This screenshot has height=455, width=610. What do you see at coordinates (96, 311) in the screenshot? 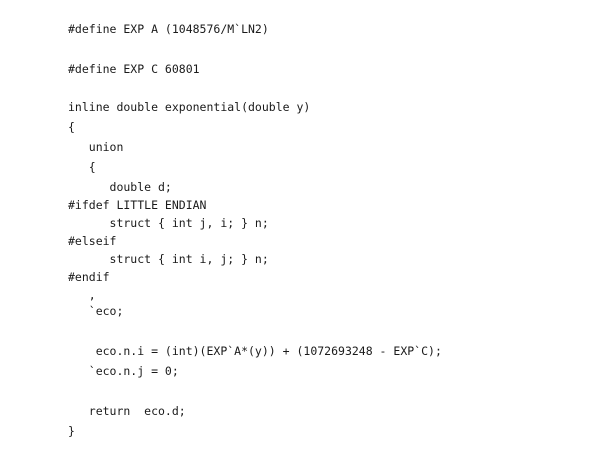
I see `code-line-eco: `eco;` at bounding box center [96, 311].